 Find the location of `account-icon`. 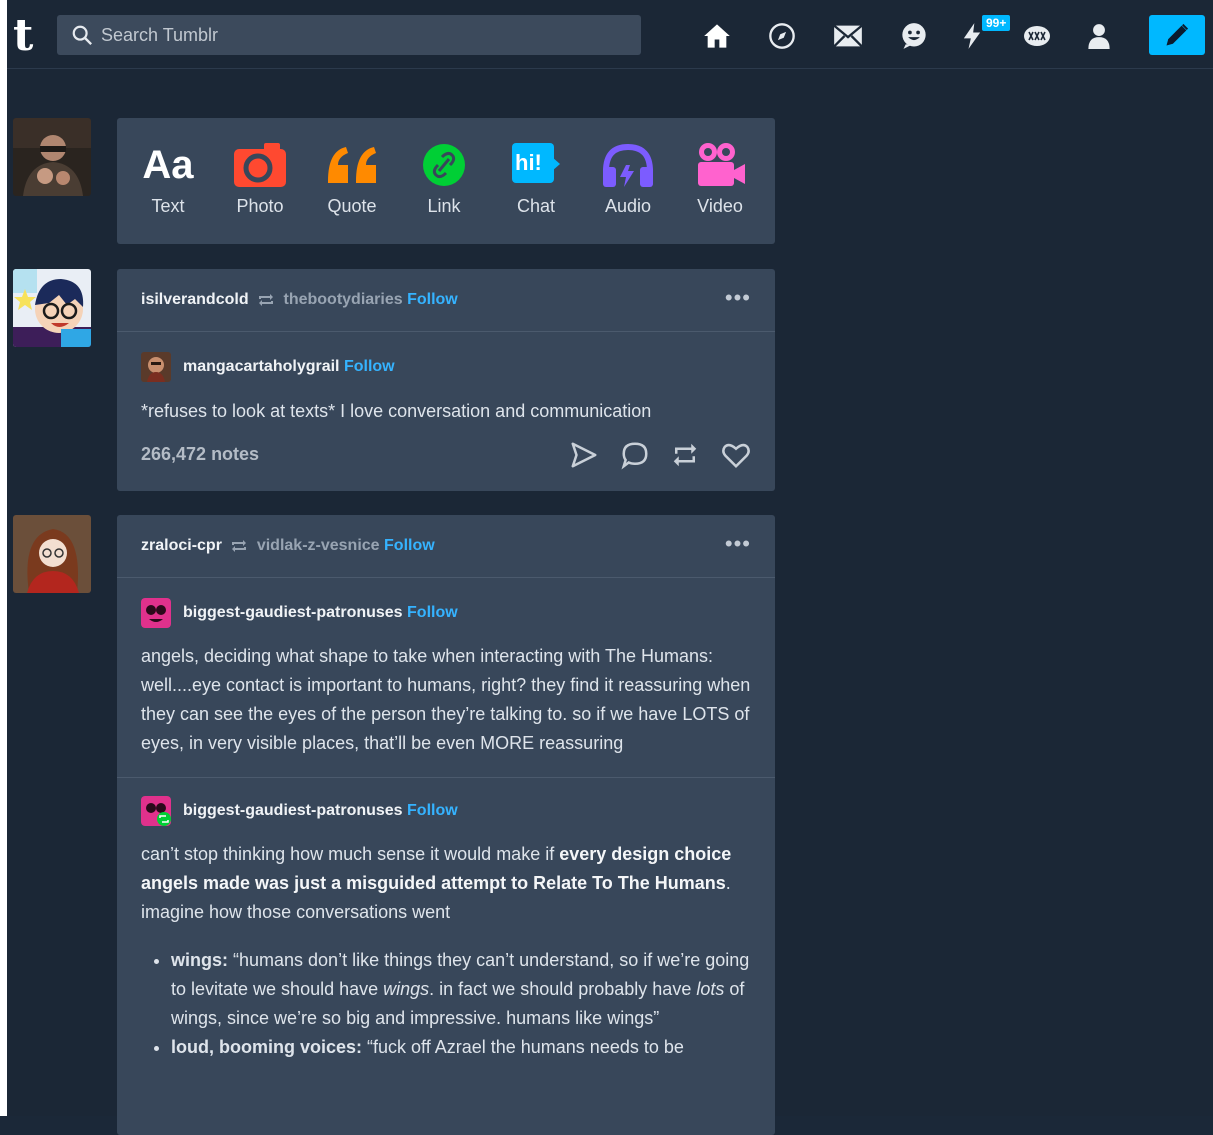

account-icon is located at coordinates (1099, 36).